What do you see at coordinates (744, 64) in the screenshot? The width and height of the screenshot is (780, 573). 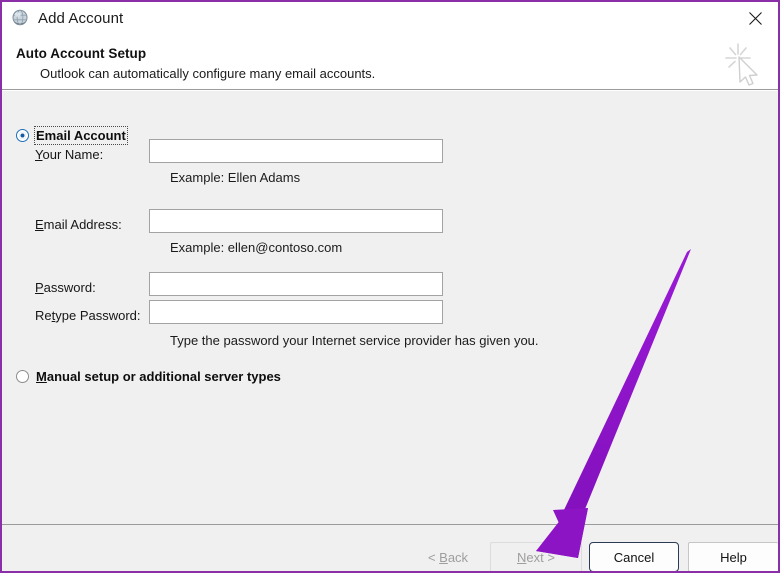 I see `cursor-sparkle-icon` at bounding box center [744, 64].